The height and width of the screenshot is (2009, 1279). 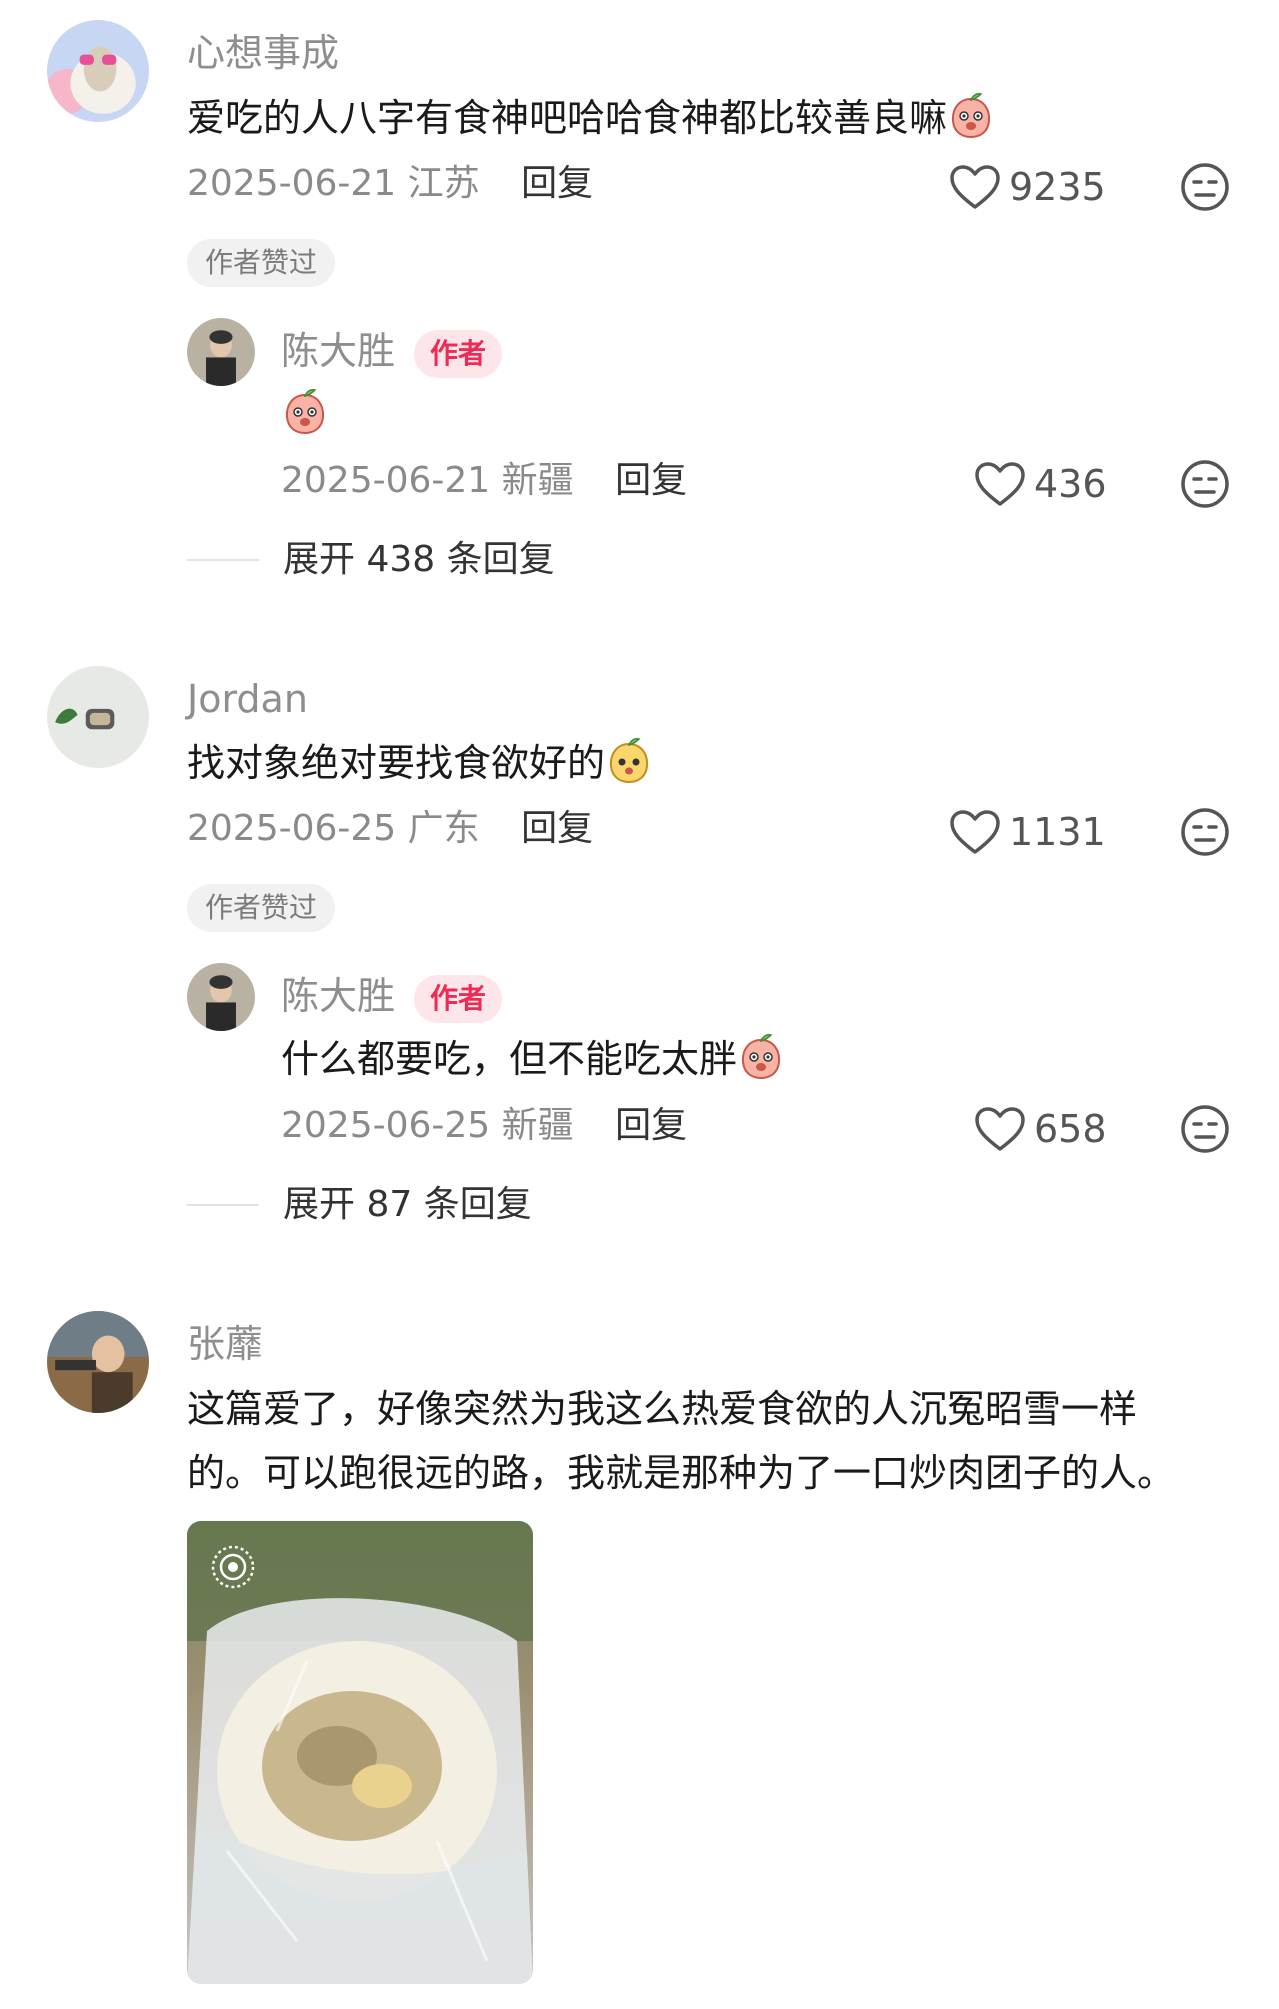 I want to click on comment-meta: 2025-06-21 江苏 回复, so click(x=390, y=184).